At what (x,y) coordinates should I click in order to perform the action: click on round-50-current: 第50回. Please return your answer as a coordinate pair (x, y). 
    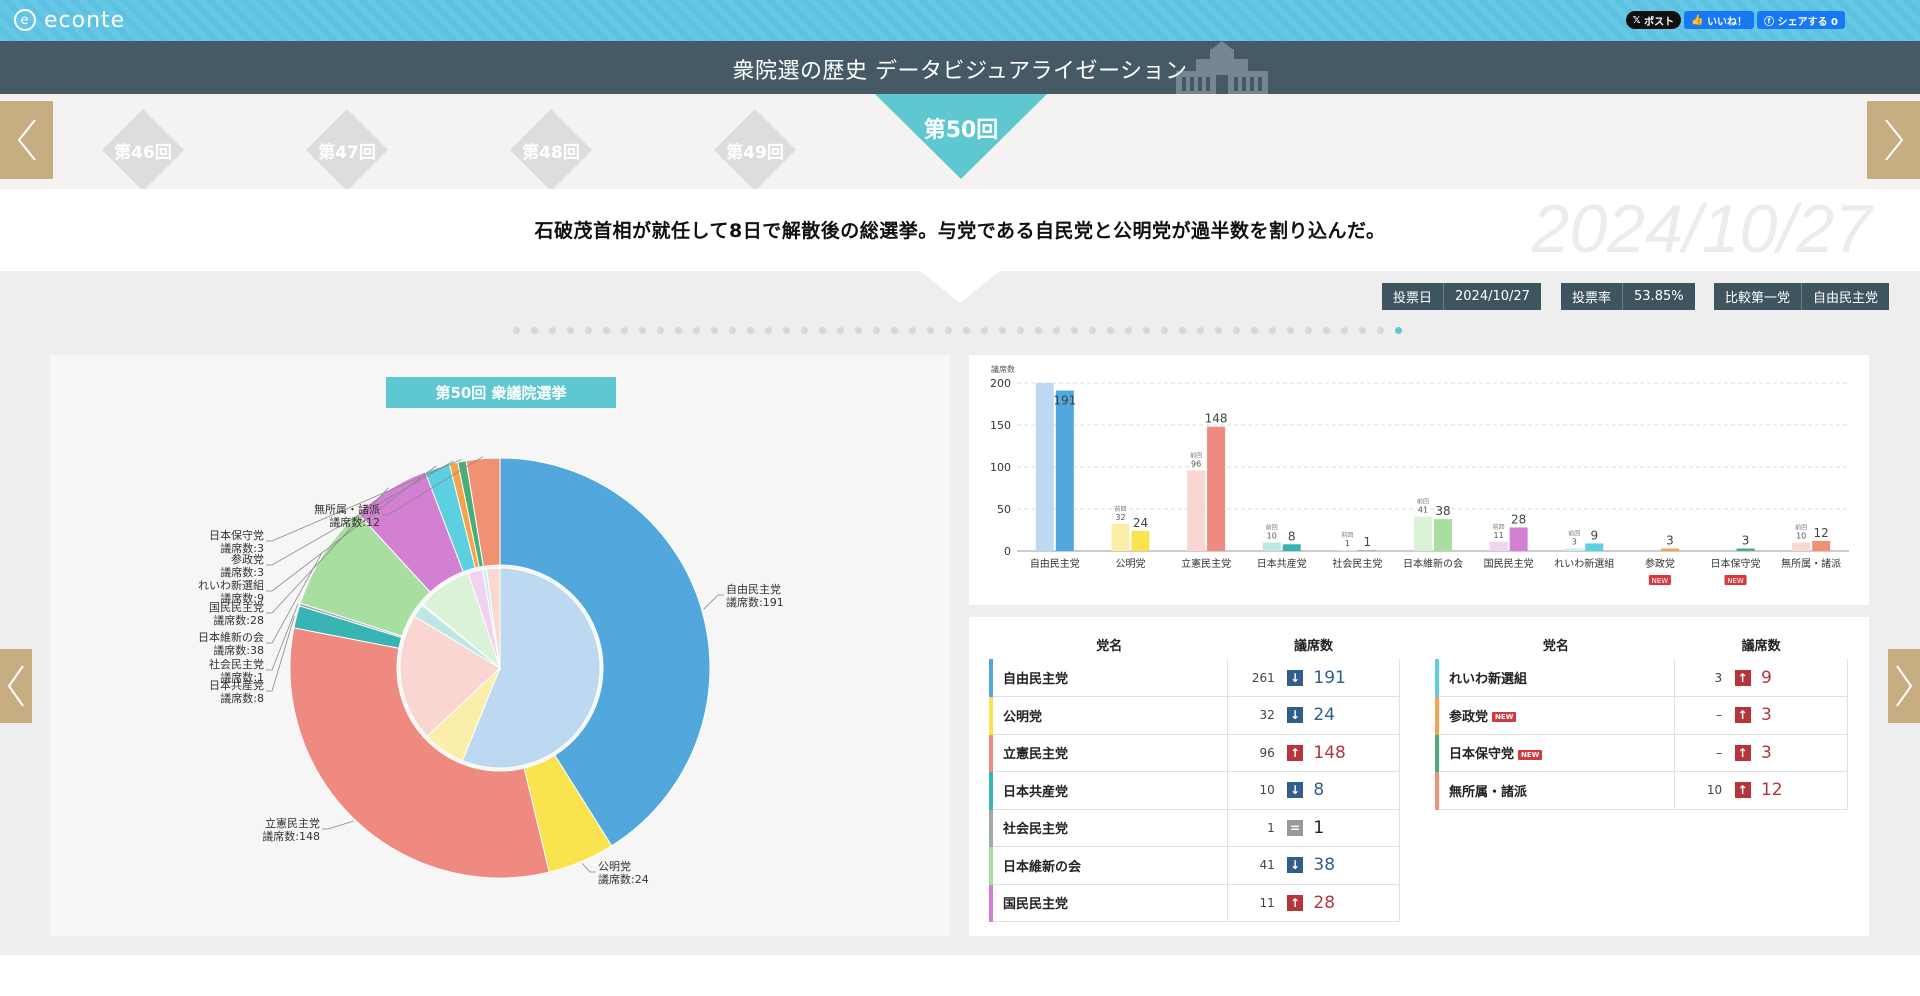
    Looking at the image, I should click on (961, 136).